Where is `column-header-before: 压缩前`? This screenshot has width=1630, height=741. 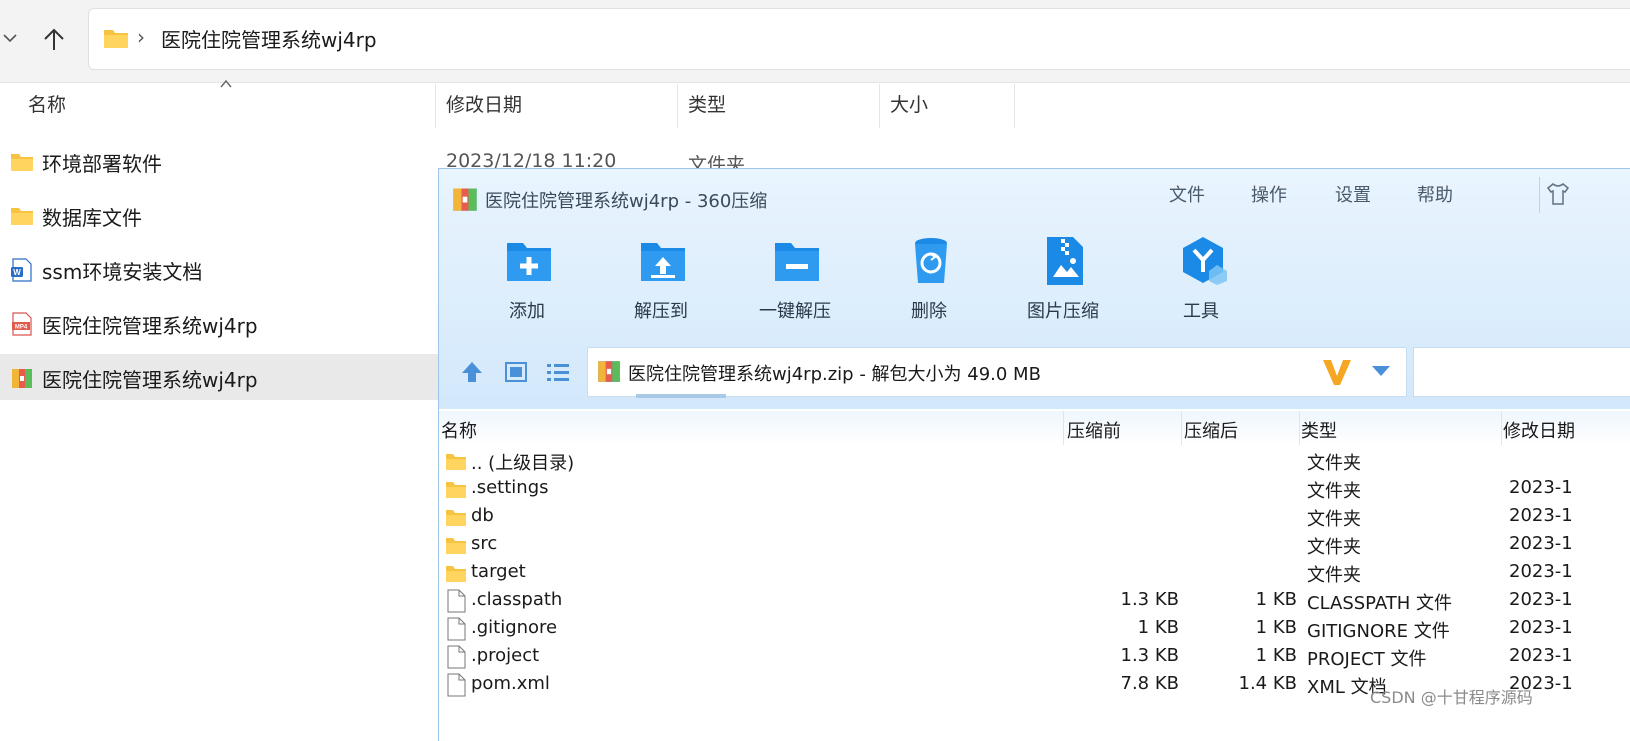
column-header-before: 压缩前 is located at coordinates (1094, 430).